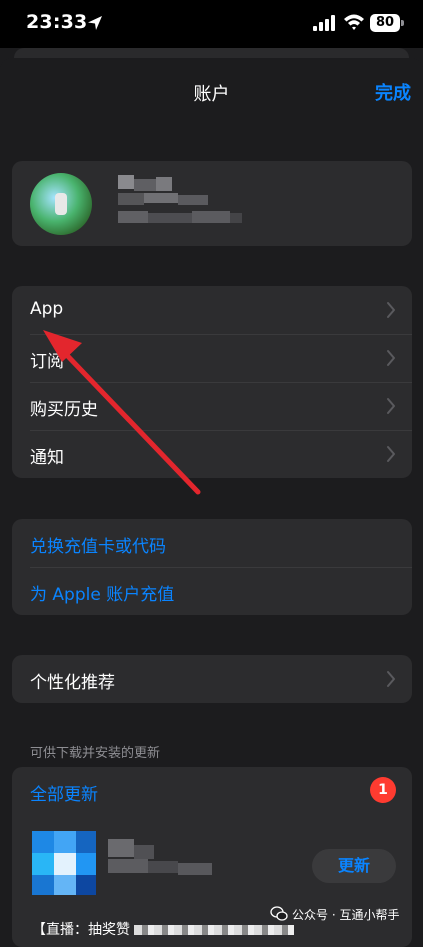  I want to click on update-all-row: 全部更新 1, so click(212, 791).